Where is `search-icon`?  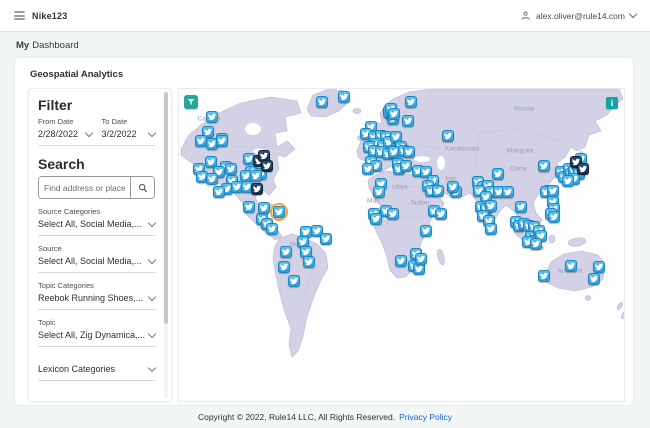 search-icon is located at coordinates (142, 187).